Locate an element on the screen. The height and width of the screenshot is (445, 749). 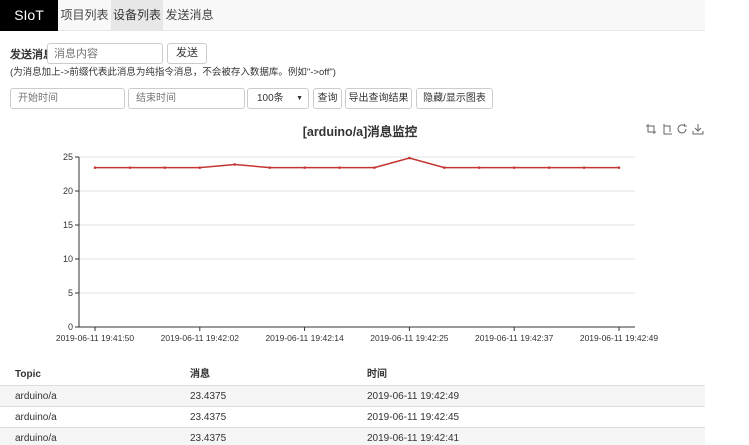
cell-time: 2019-06-11 19:42:49 is located at coordinates (413, 396).